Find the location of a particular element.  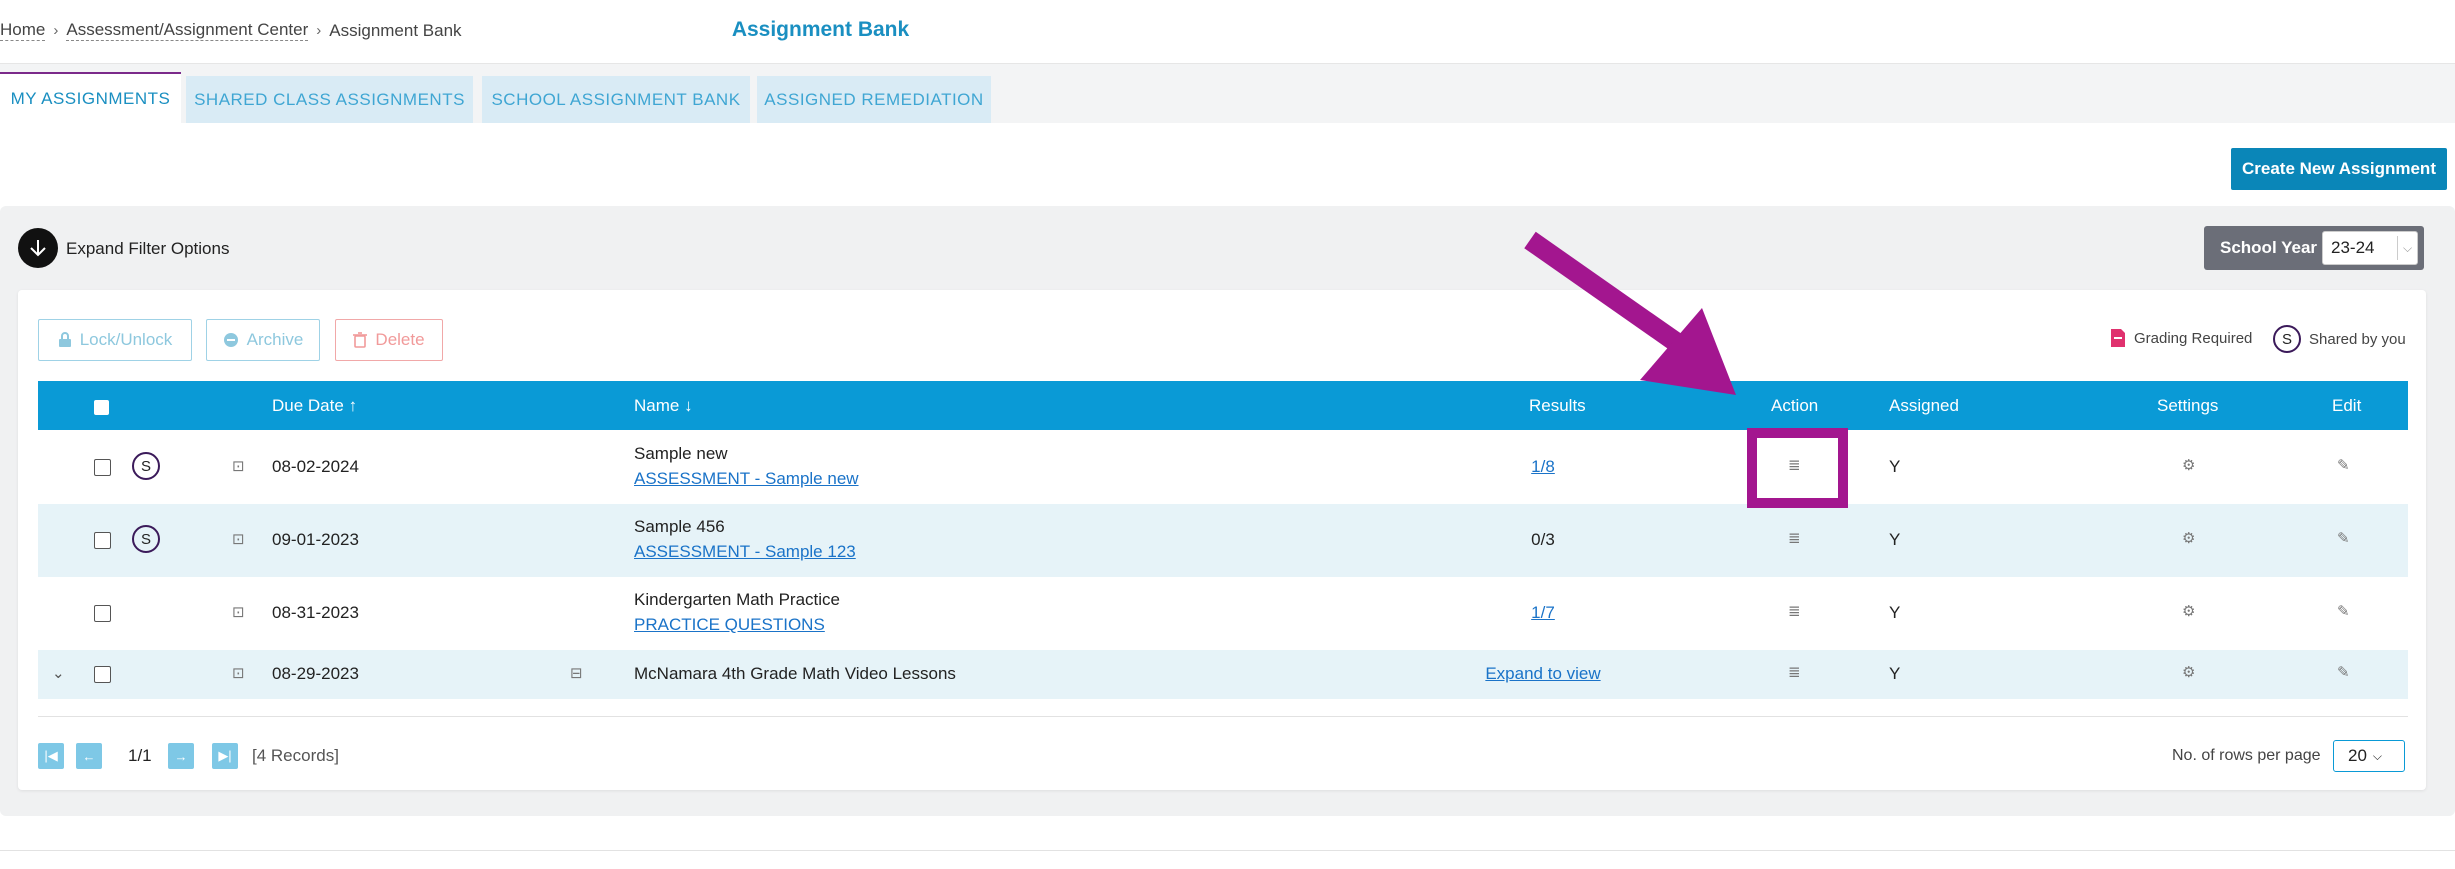

tab-school-assignment-bank: SCHOOL ASSIGNMENT BANK is located at coordinates (616, 99).